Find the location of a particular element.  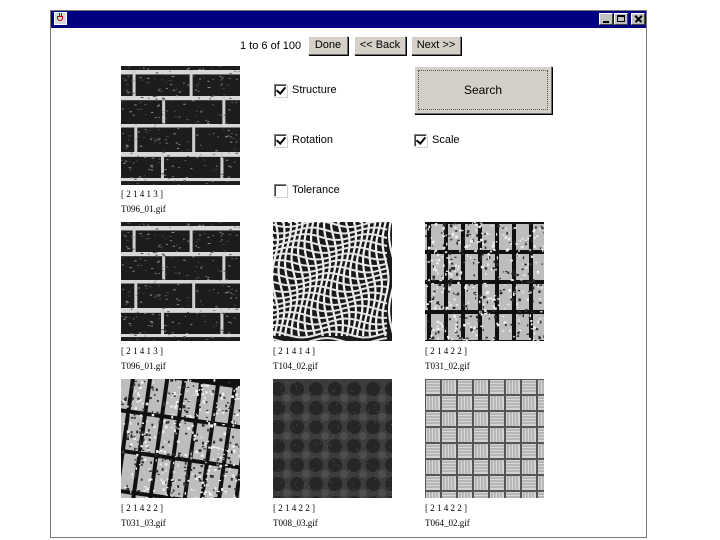

rotation-label: Rotation is located at coordinates (312, 140).